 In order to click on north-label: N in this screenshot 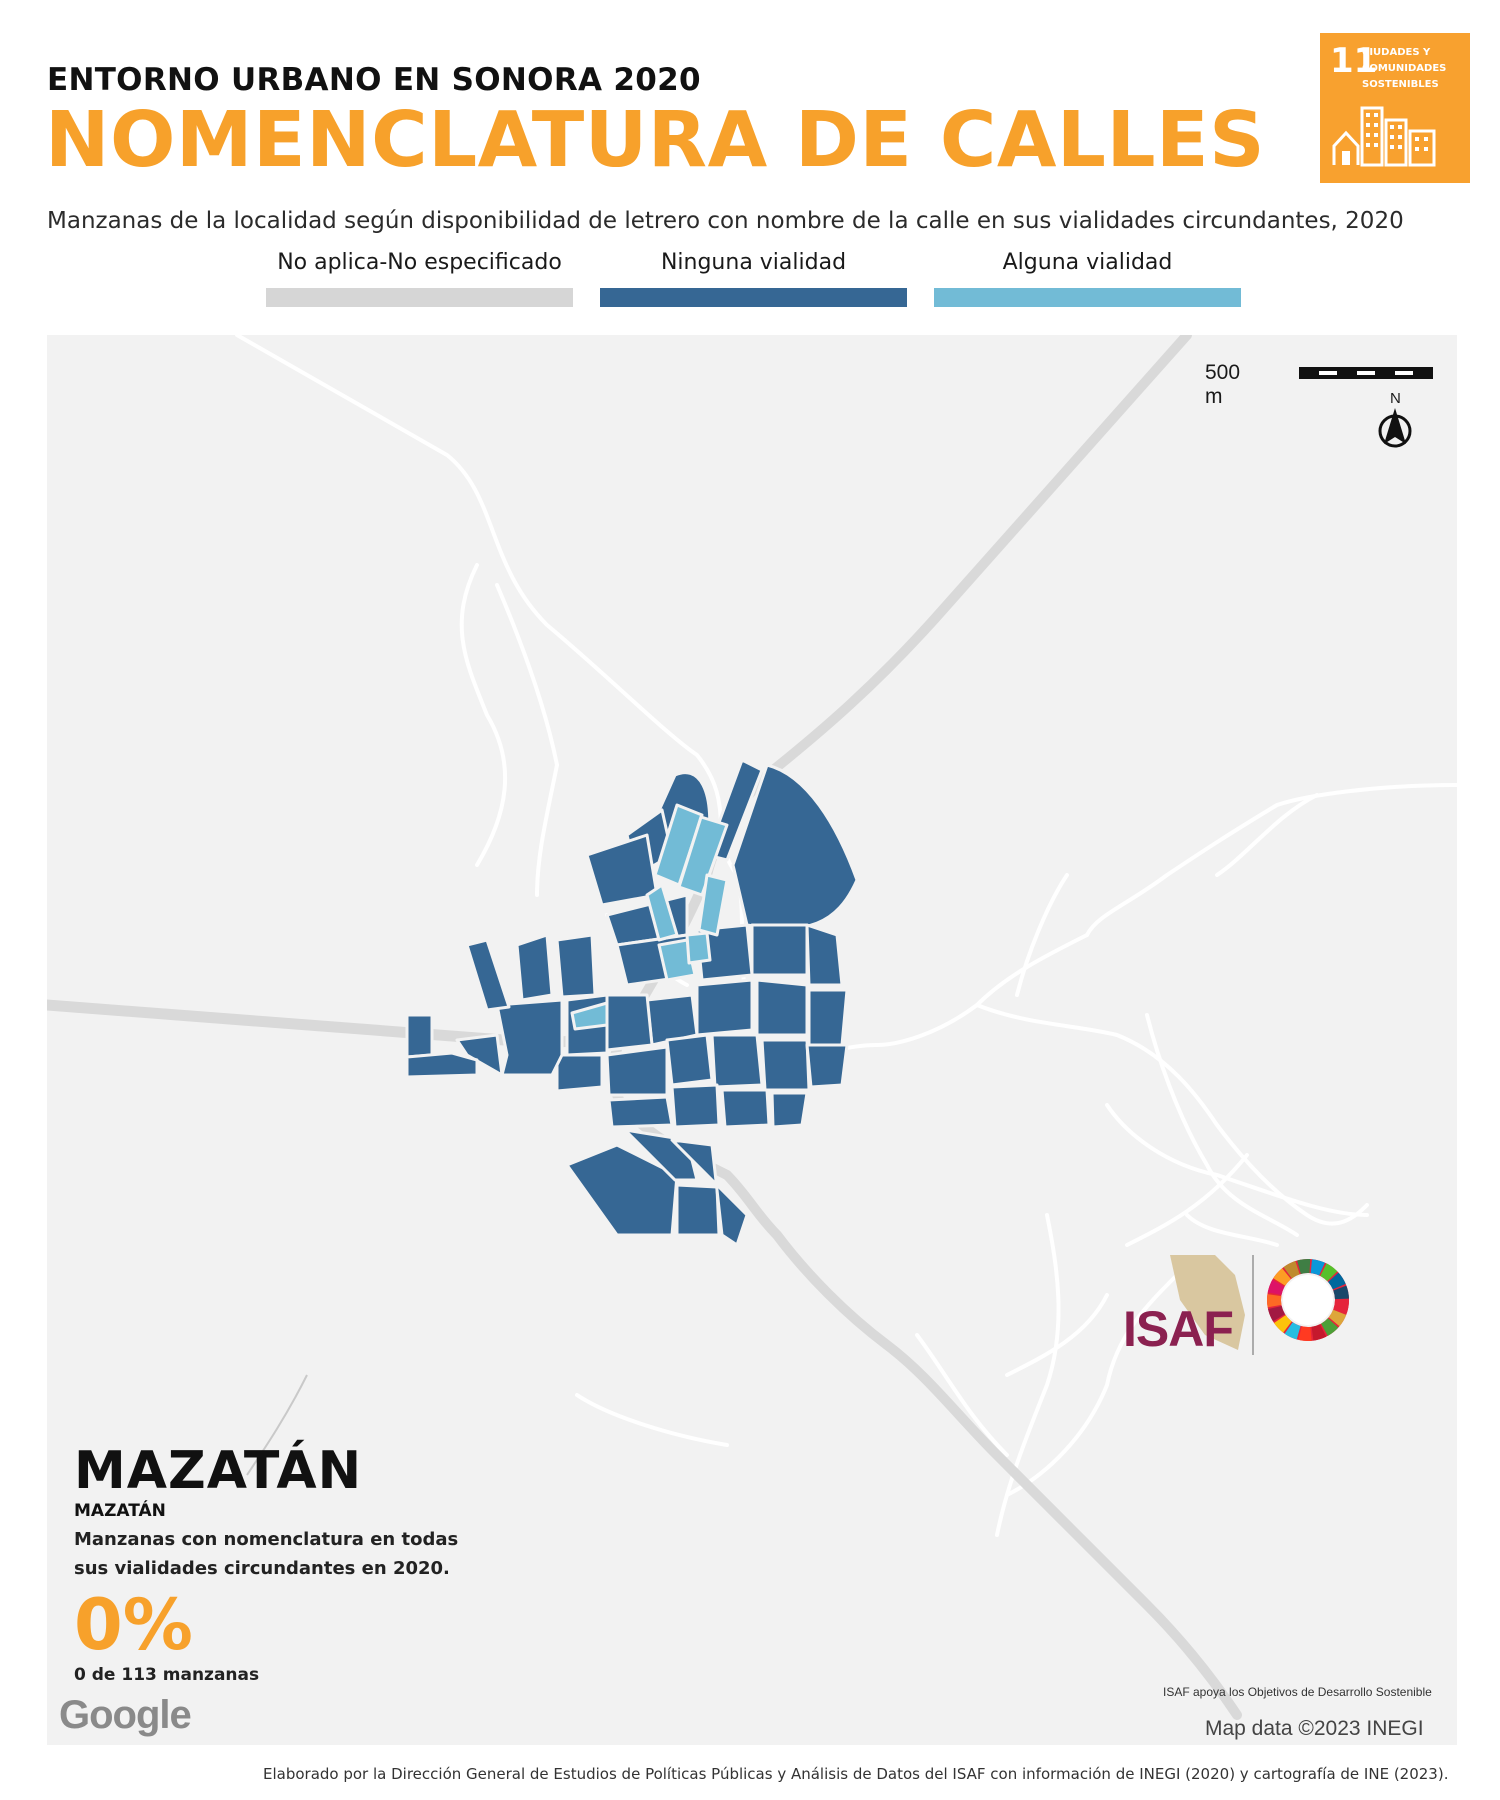, I will do `click(1395, 398)`.